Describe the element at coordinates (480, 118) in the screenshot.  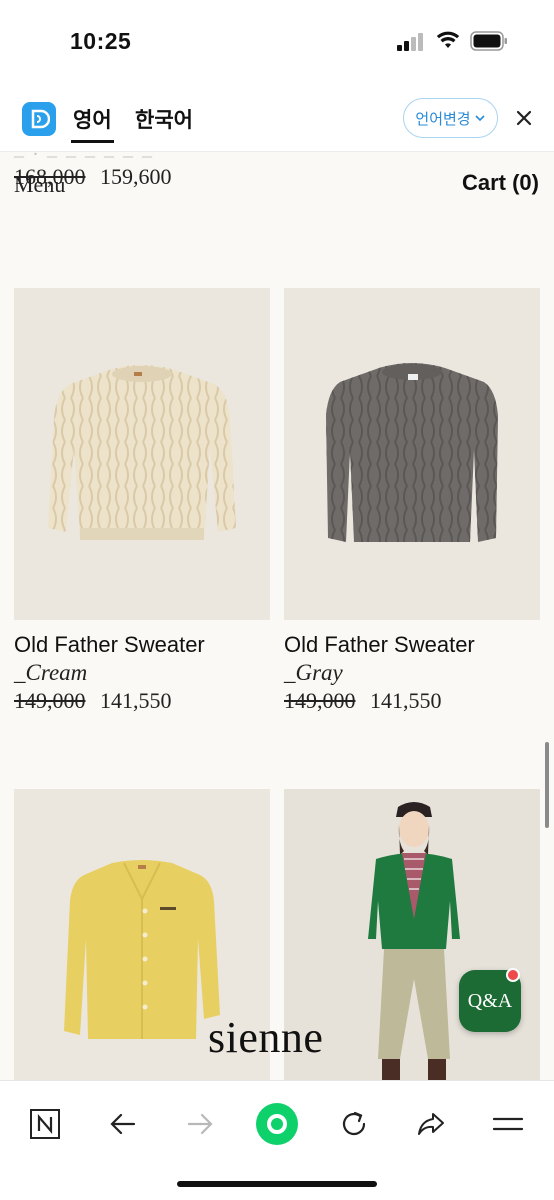
I see `chevron-down-icon` at that location.